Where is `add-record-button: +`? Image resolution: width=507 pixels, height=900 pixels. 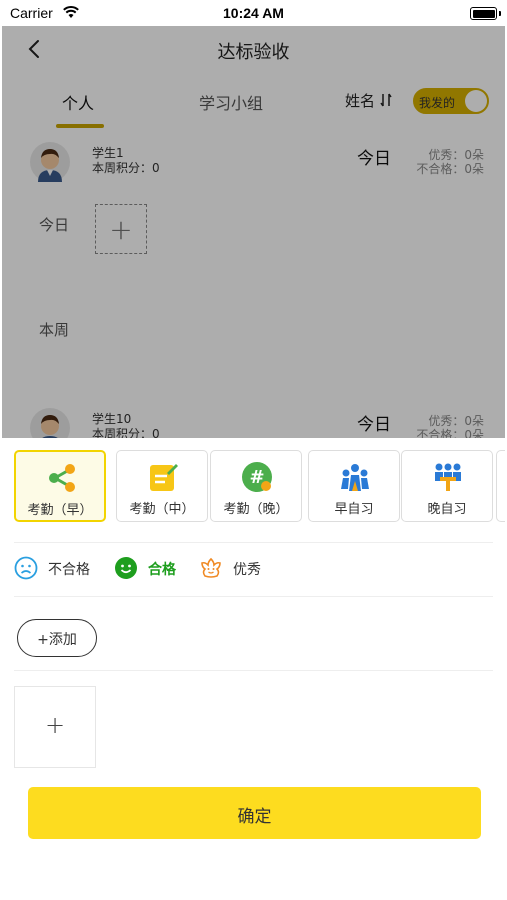
add-record-button: + is located at coordinates (121, 229).